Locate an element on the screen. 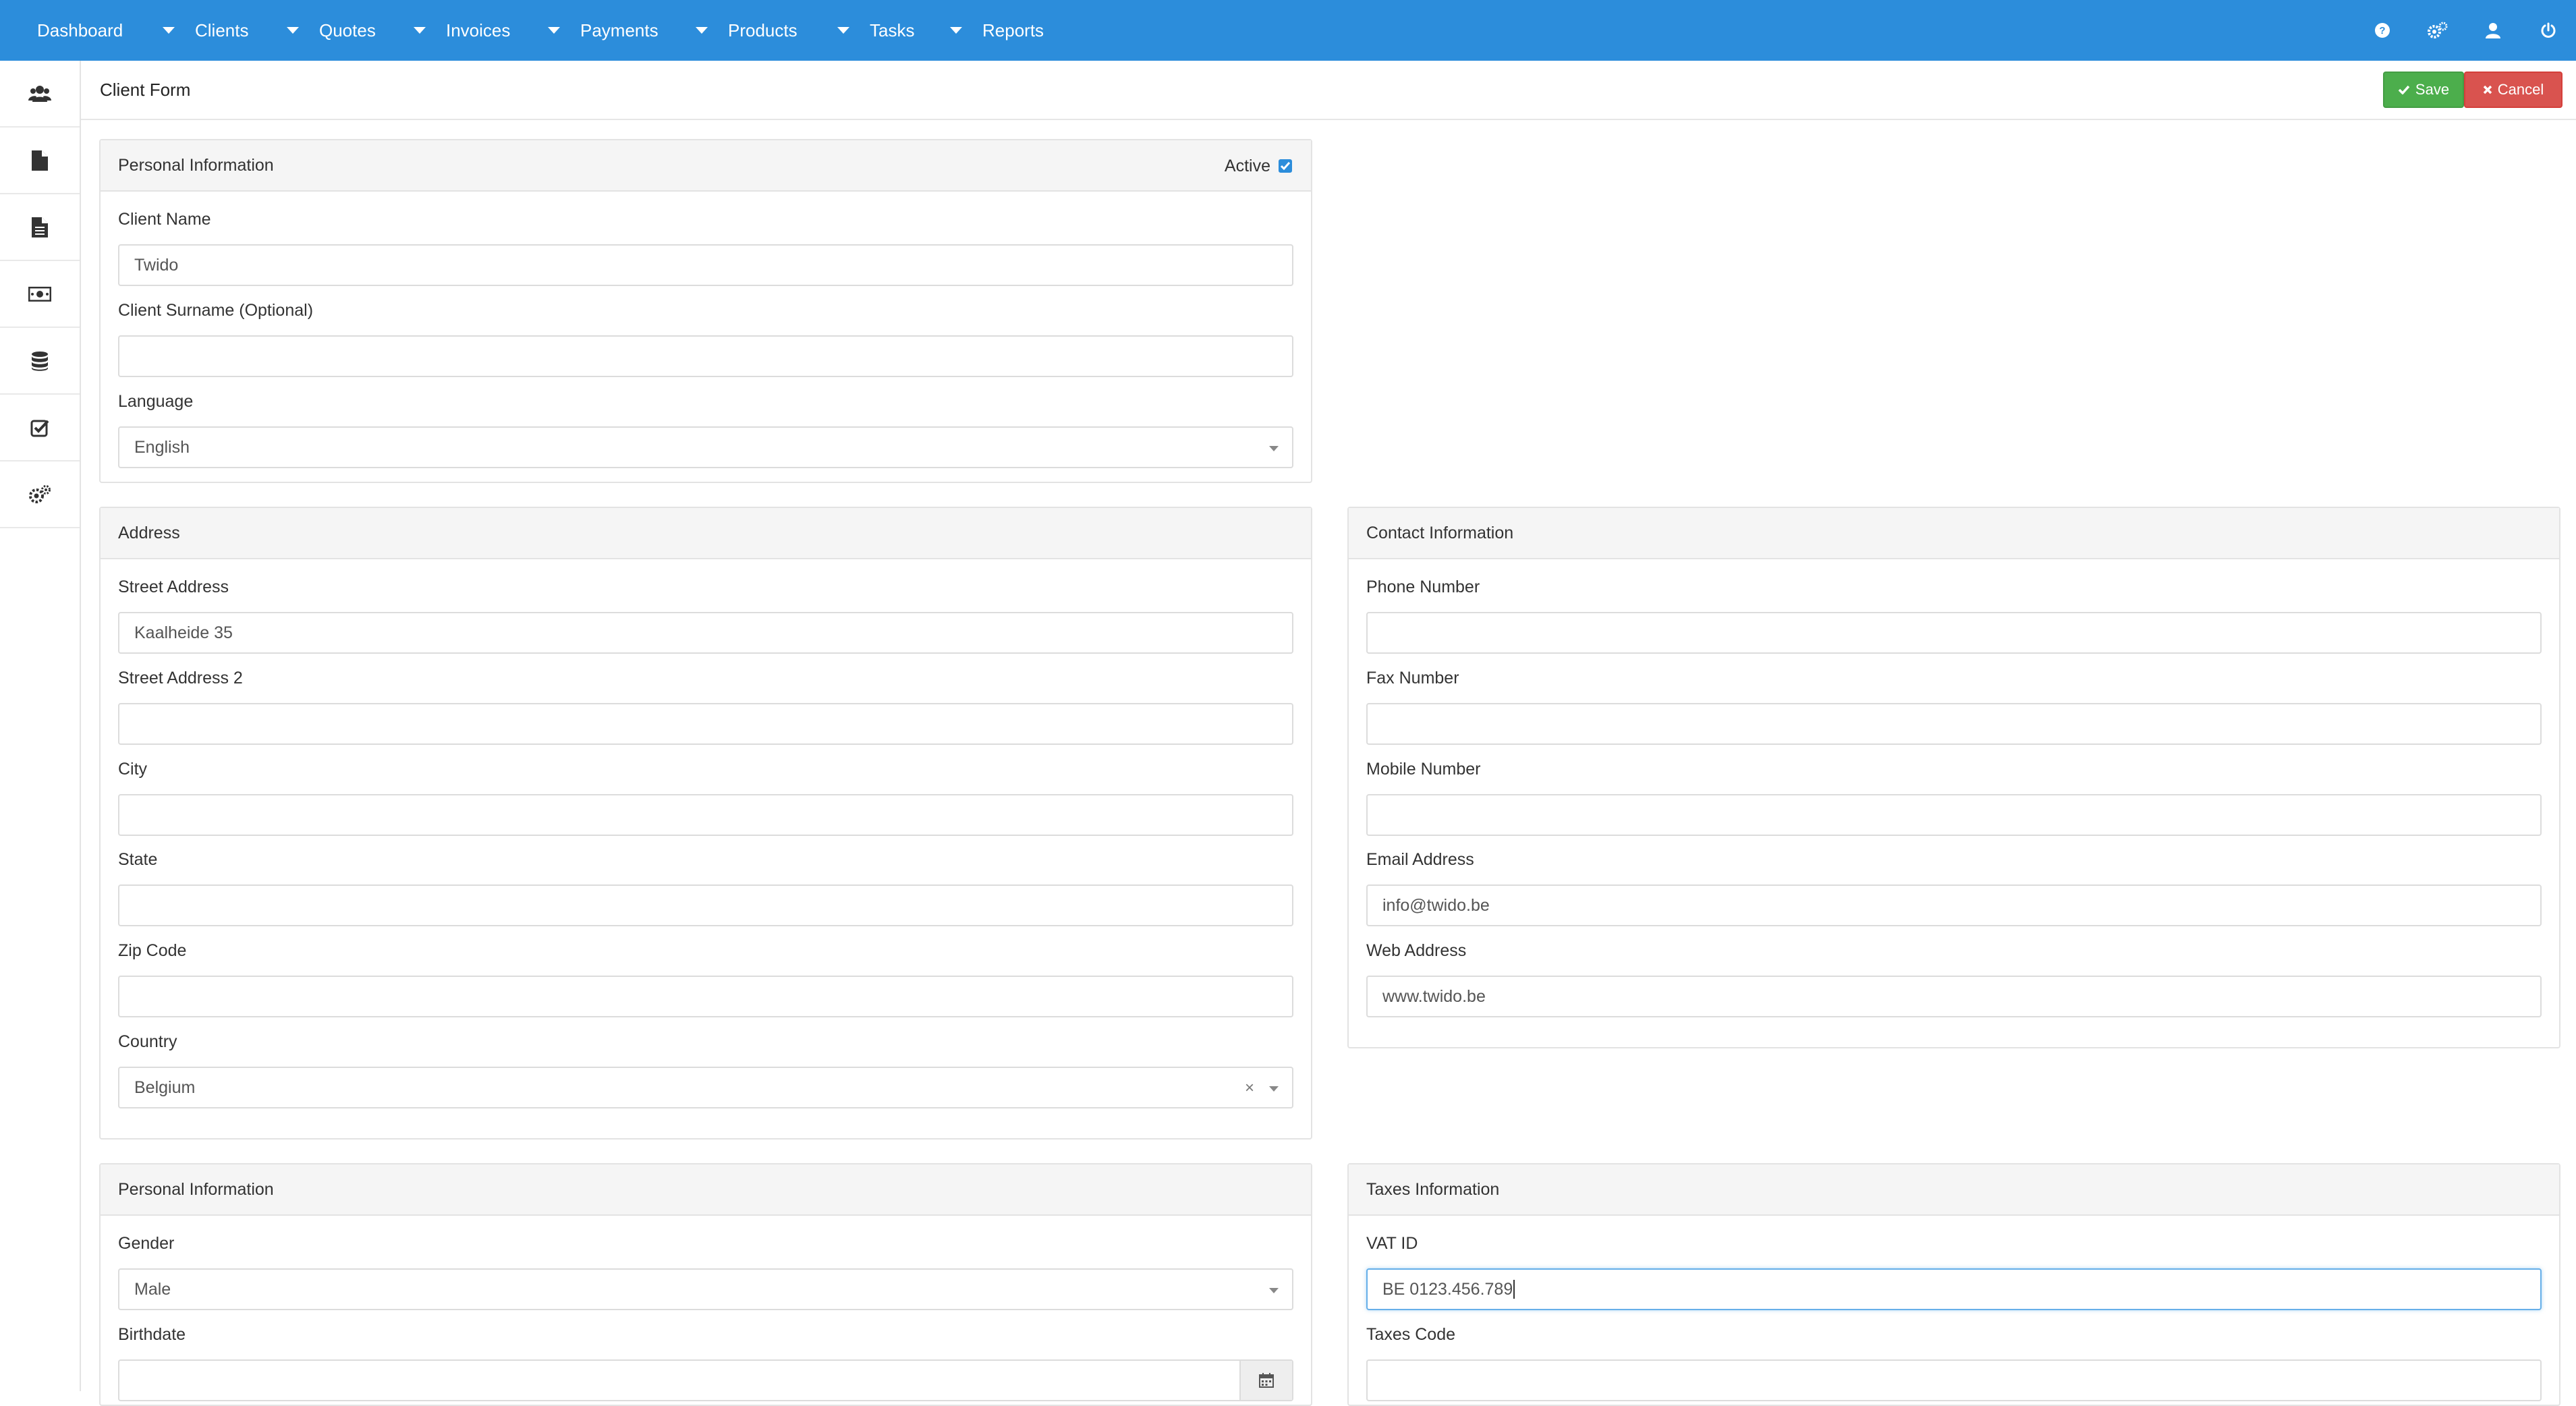  nav-products-label: Products is located at coordinates (762, 30).